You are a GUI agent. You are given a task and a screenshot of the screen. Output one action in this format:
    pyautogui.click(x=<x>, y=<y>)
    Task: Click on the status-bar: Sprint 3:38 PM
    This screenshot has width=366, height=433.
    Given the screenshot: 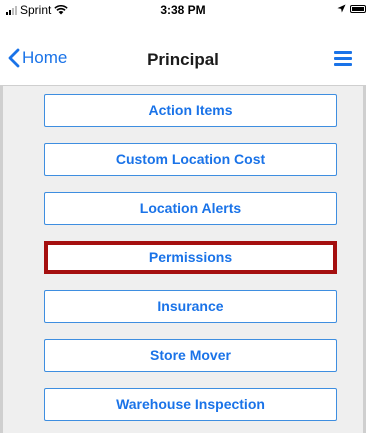 What is the action you would take?
    pyautogui.click(x=183, y=10)
    